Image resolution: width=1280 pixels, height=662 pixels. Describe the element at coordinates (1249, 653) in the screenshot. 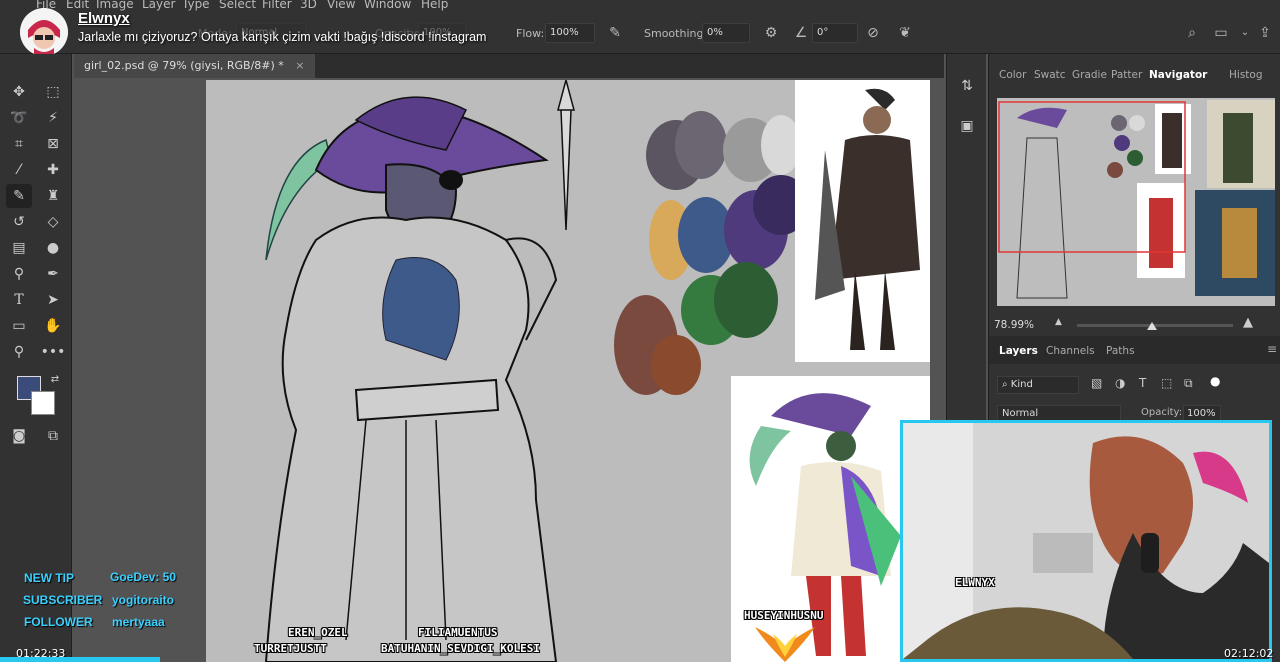

I see `stream-time-right: 02:12:02` at that location.